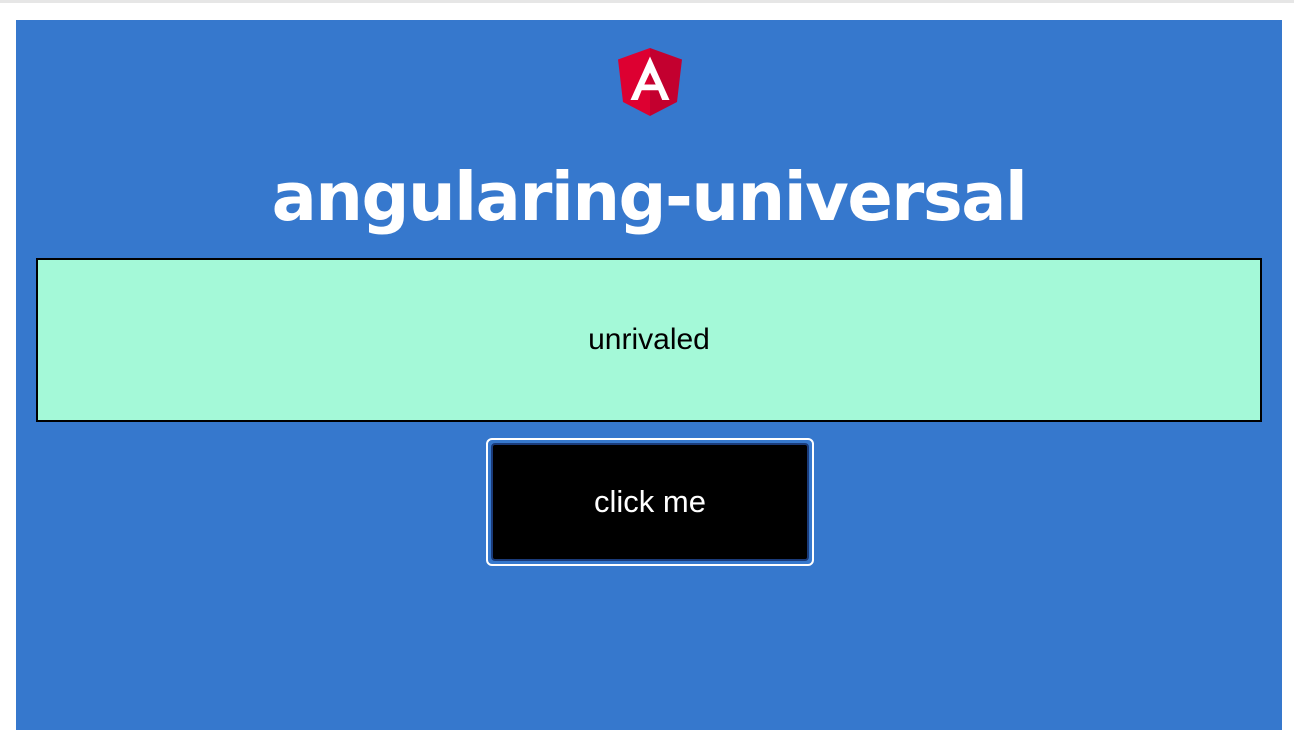  I want to click on word-display-text: unrivaled, so click(649, 339).